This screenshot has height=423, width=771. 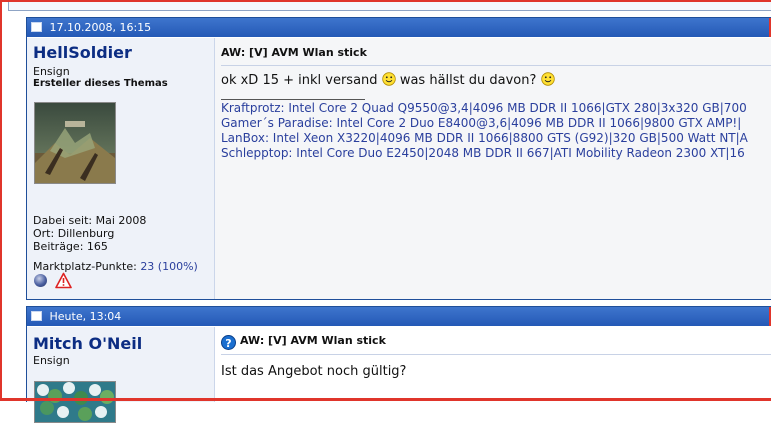 What do you see at coordinates (85, 316) in the screenshot?
I see `post-date: Heute, 13:04` at bounding box center [85, 316].